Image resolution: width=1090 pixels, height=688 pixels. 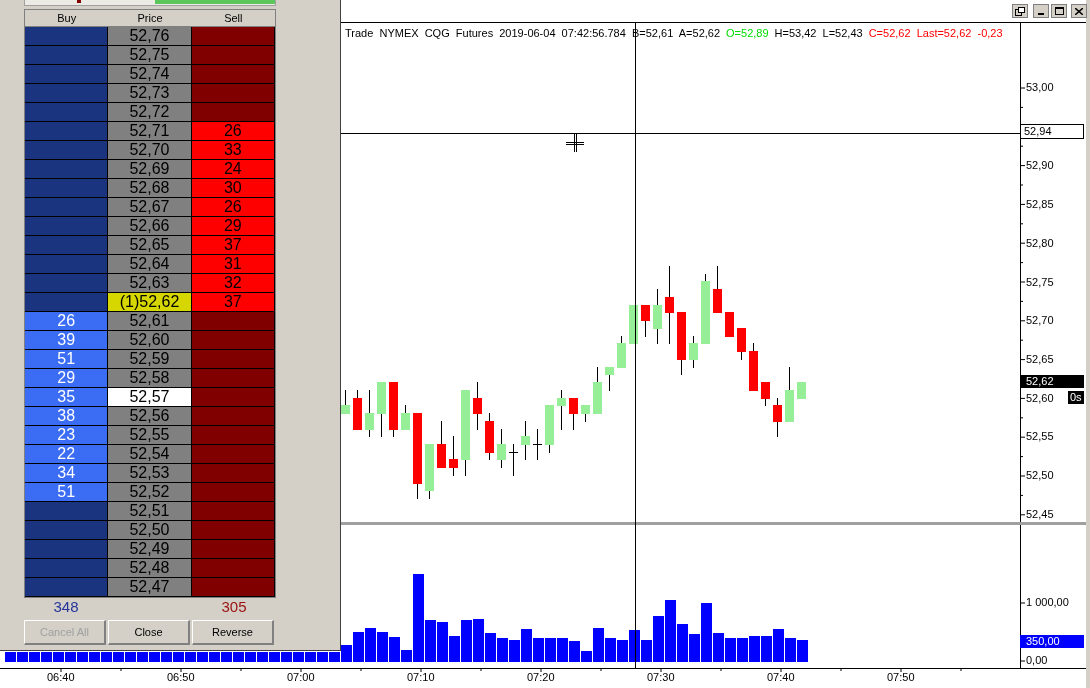 What do you see at coordinates (67, 435) in the screenshot?
I see `buy-cell: 23` at bounding box center [67, 435].